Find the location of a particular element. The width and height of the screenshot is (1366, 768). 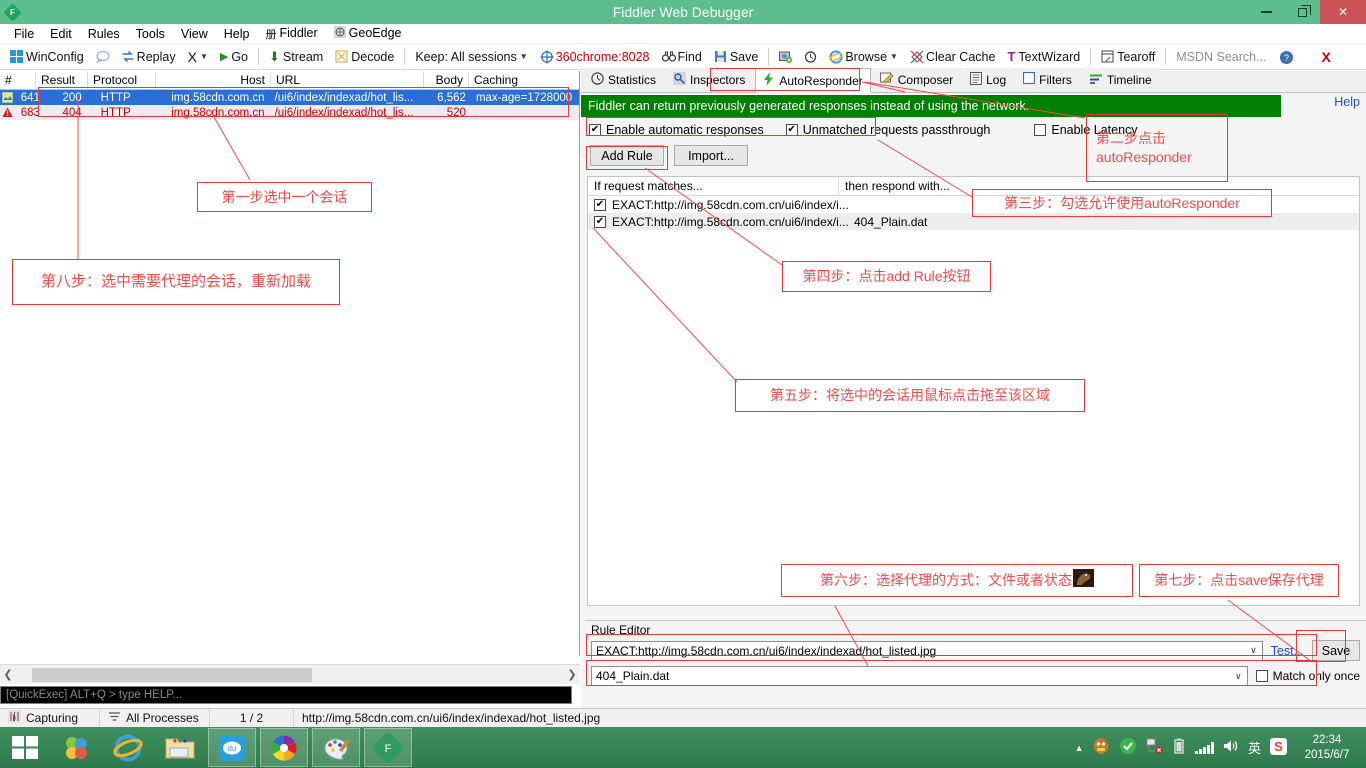

column-header-number: # is located at coordinates (18, 80).